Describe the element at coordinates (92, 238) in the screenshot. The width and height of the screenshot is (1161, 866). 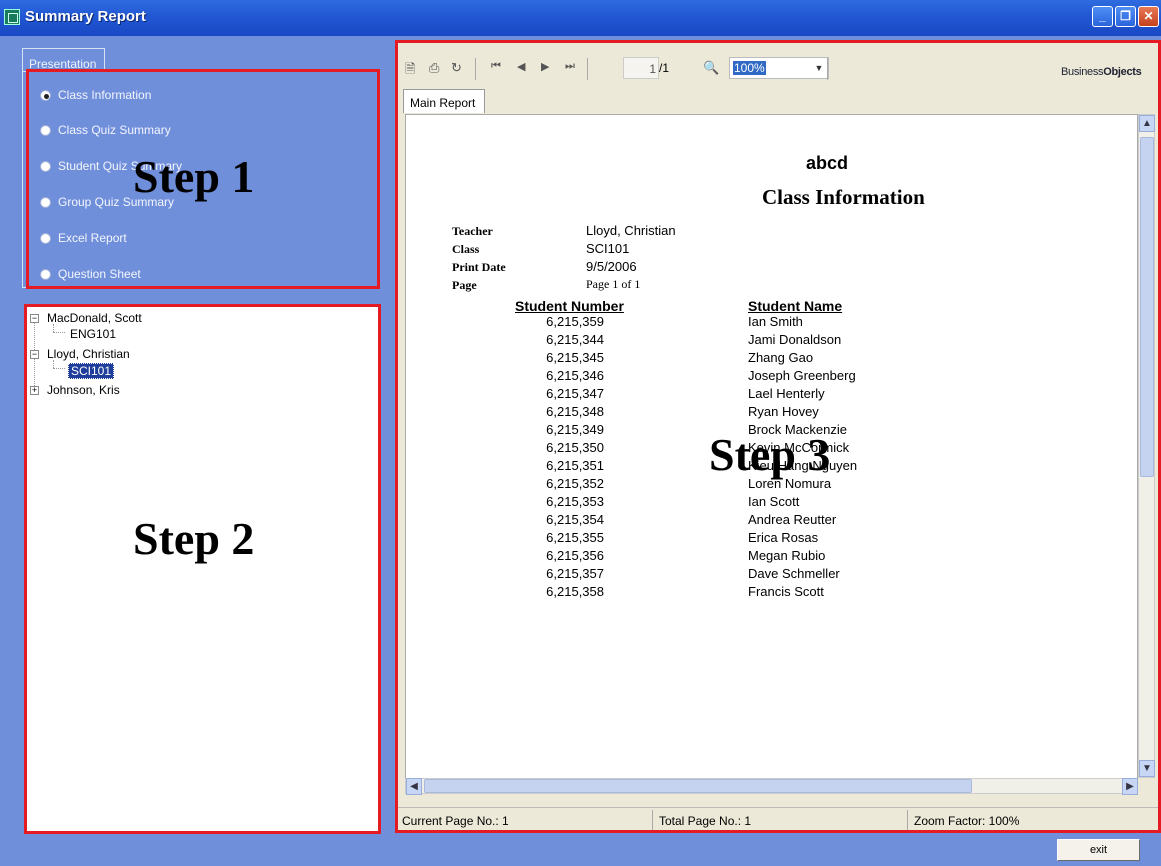
I see `radio-label: Excel Report` at that location.